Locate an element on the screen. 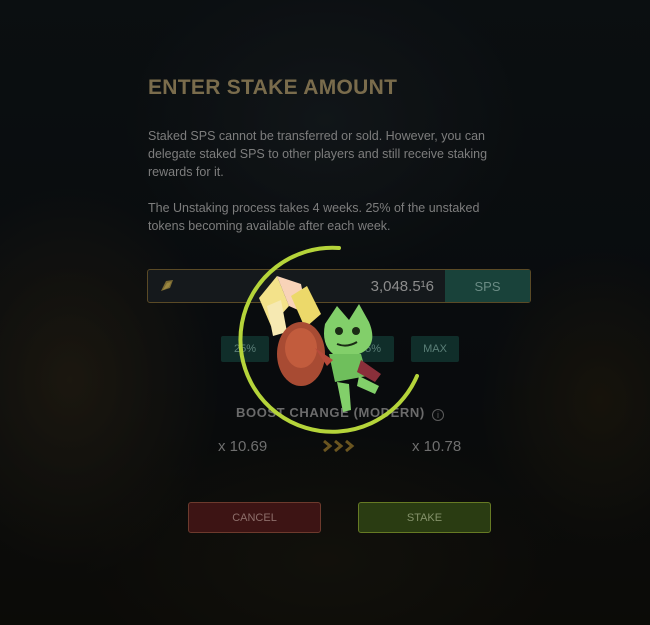 Image resolution: width=650 pixels, height=625 pixels. sps-token-icon is located at coordinates (167, 285).